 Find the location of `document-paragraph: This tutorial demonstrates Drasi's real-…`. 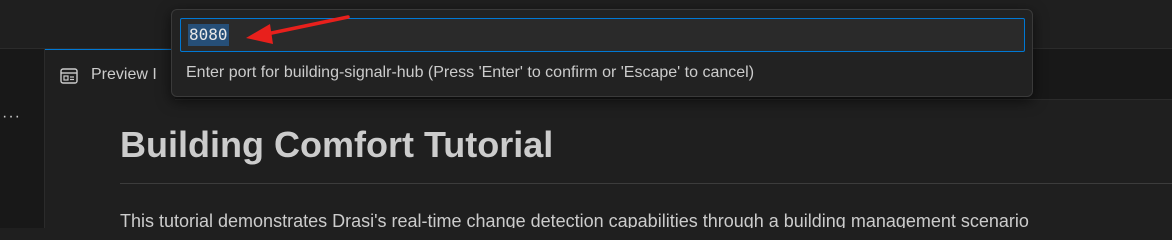

document-paragraph: This tutorial demonstrates Drasi's real-… is located at coordinates (574, 219).